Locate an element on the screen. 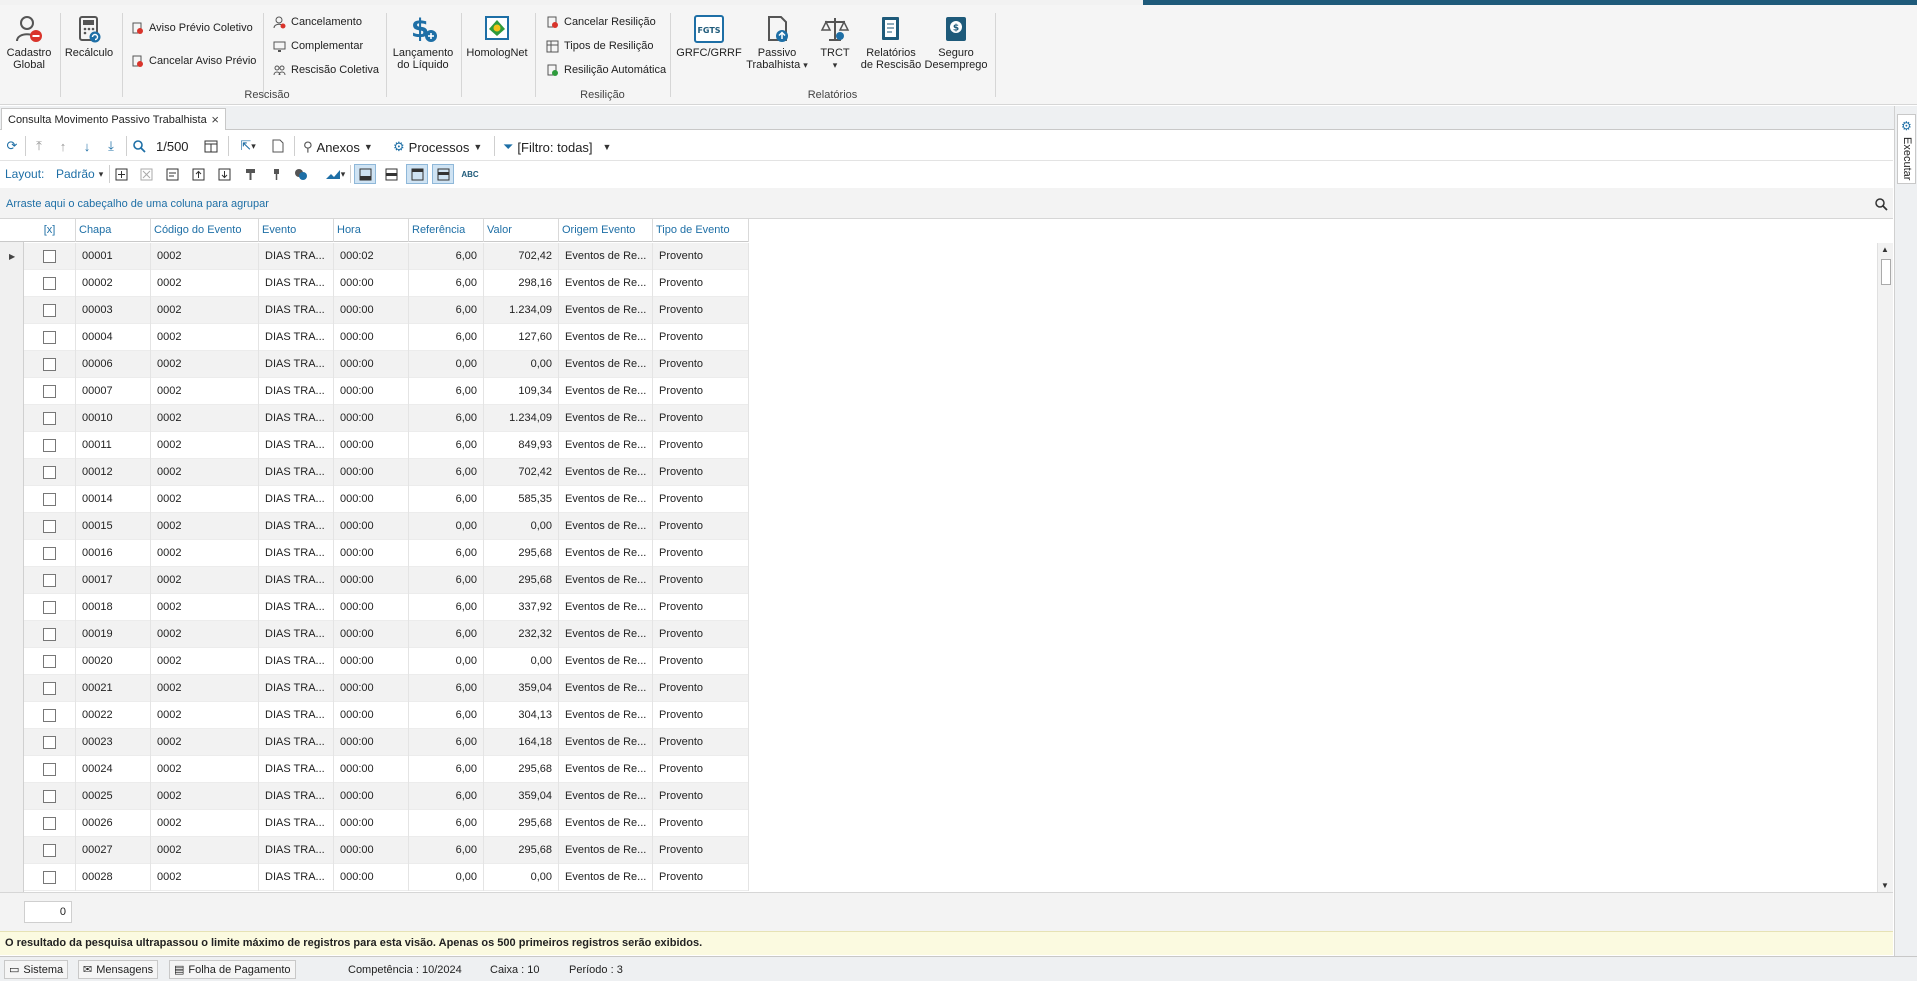 This screenshot has height=981, width=1917. homolognet-button: HomologNet is located at coordinates (497, 36).